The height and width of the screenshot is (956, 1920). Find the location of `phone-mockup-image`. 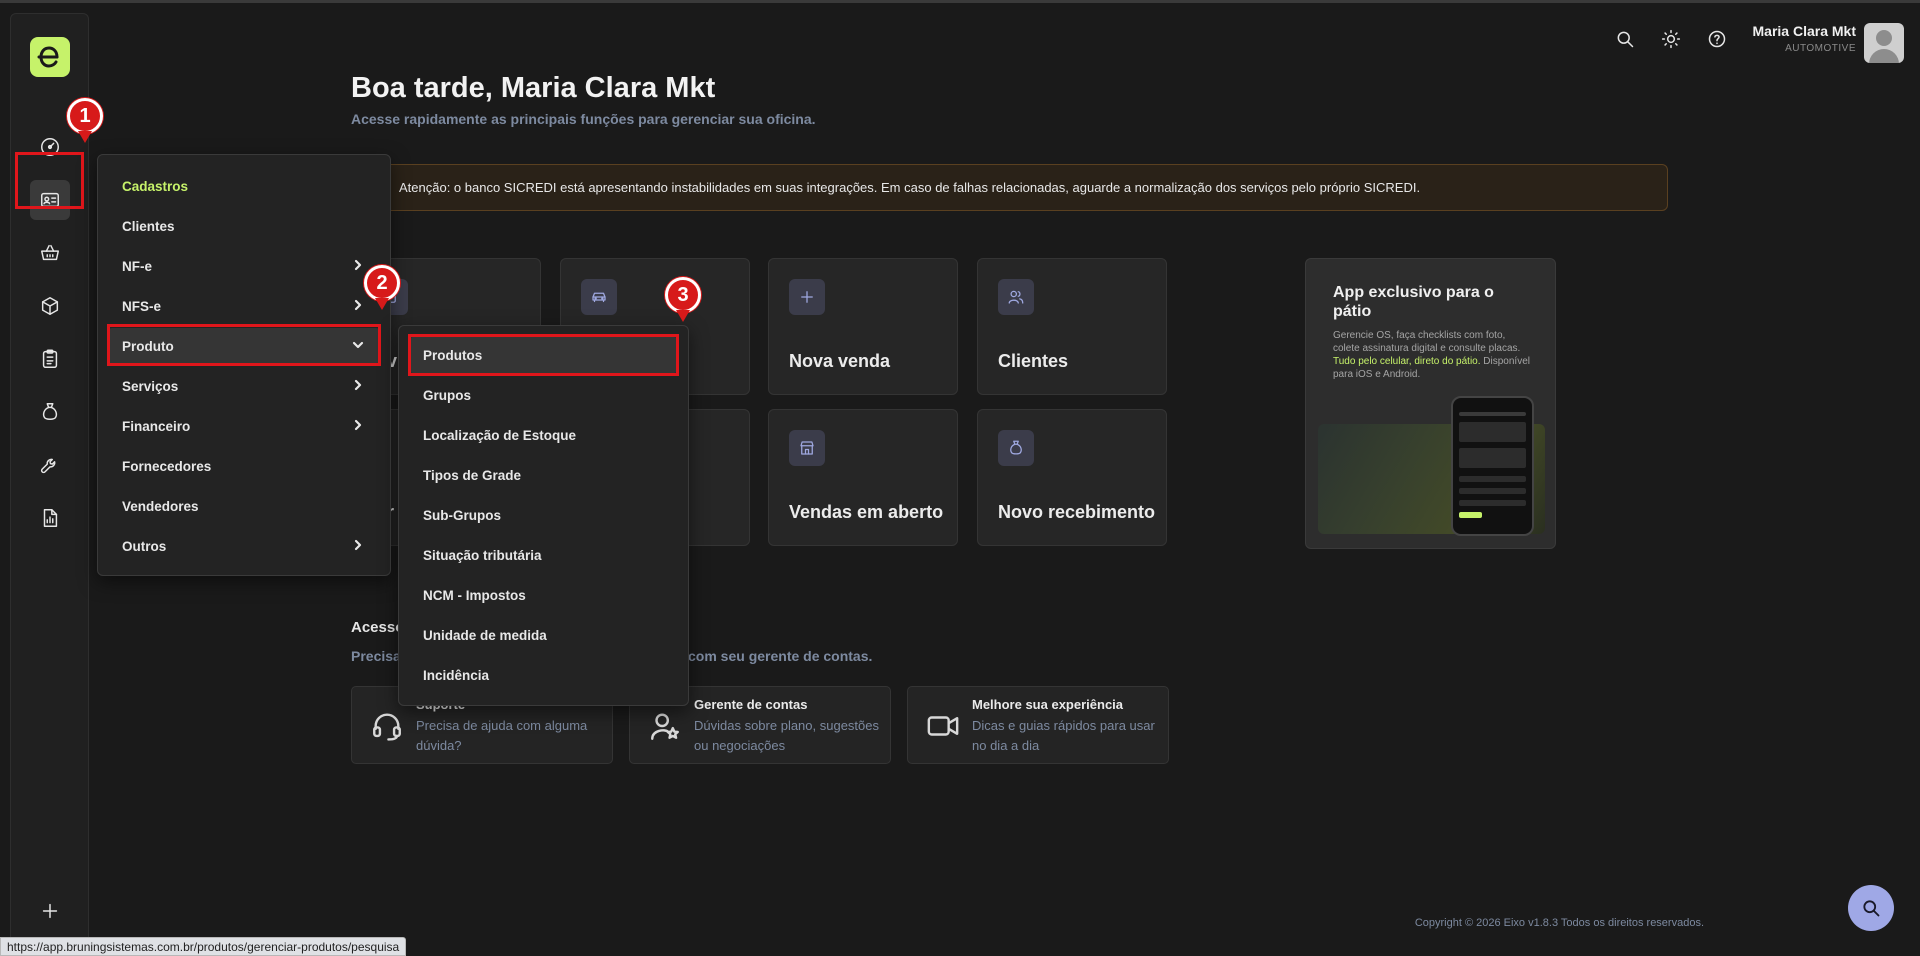

phone-mockup-image is located at coordinates (1492, 466).